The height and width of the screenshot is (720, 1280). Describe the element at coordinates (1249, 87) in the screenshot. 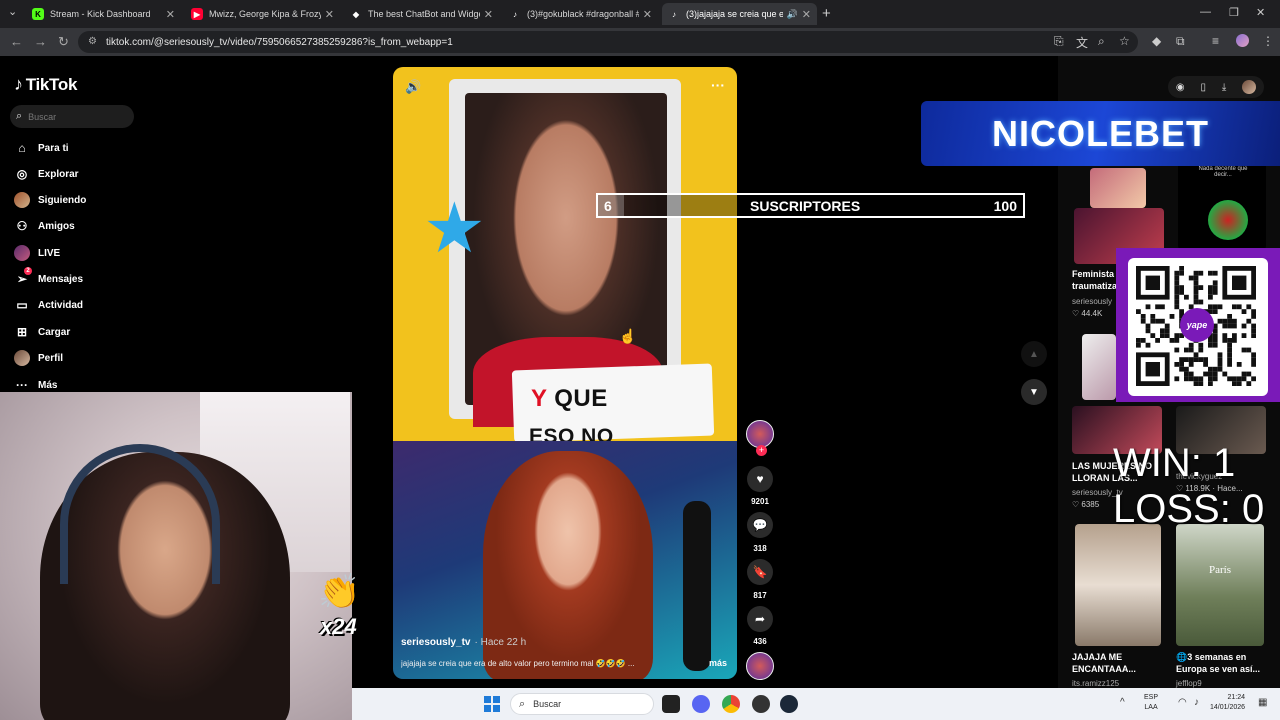

I see `user-avatar` at that location.